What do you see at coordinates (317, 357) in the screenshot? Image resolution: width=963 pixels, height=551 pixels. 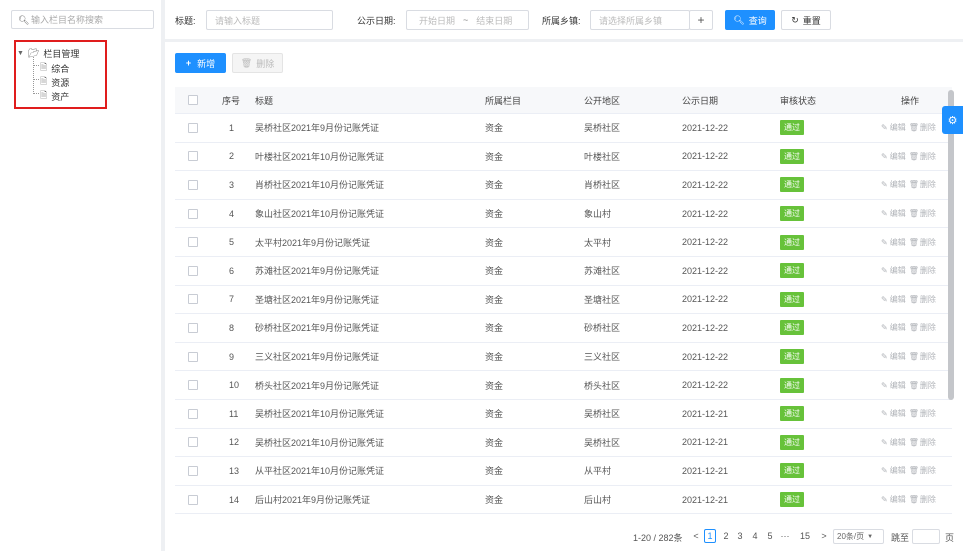 I see `cell-title: 三义社区2021年9月份记账凭证` at bounding box center [317, 357].